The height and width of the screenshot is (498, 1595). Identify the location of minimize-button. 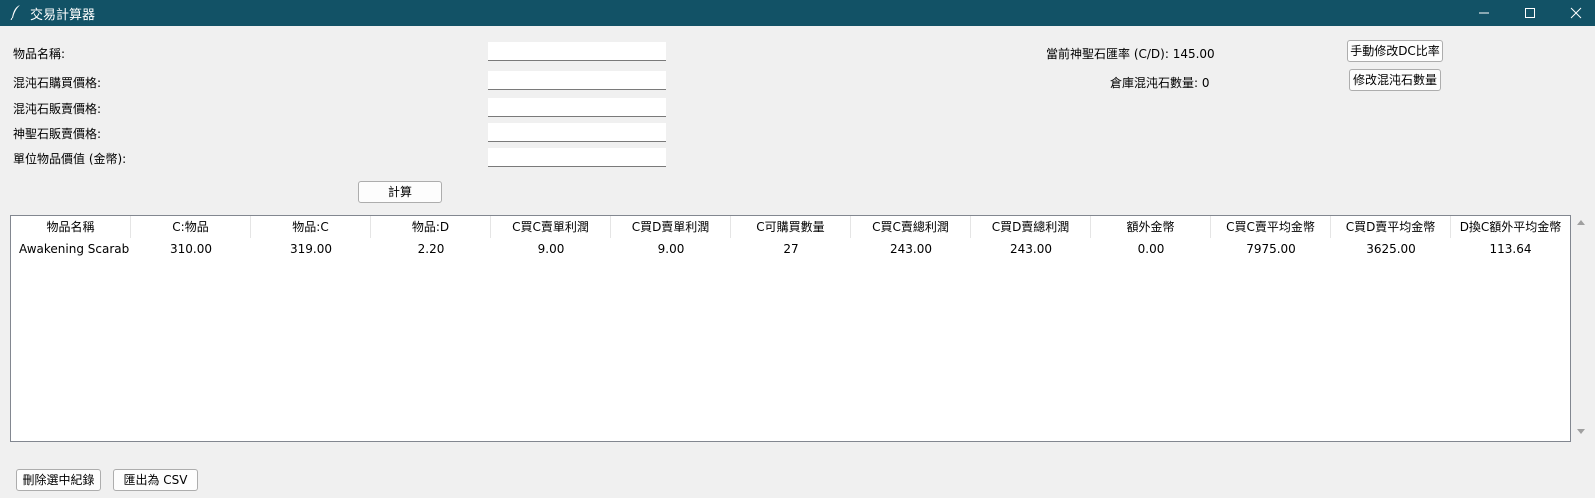
(1484, 13).